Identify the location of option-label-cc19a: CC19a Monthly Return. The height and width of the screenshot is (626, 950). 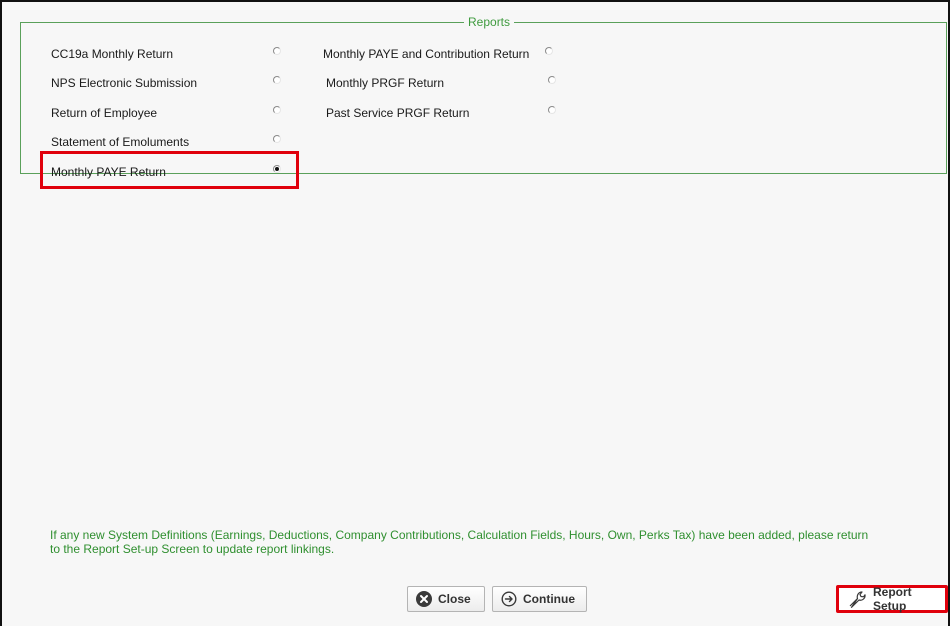
(112, 54).